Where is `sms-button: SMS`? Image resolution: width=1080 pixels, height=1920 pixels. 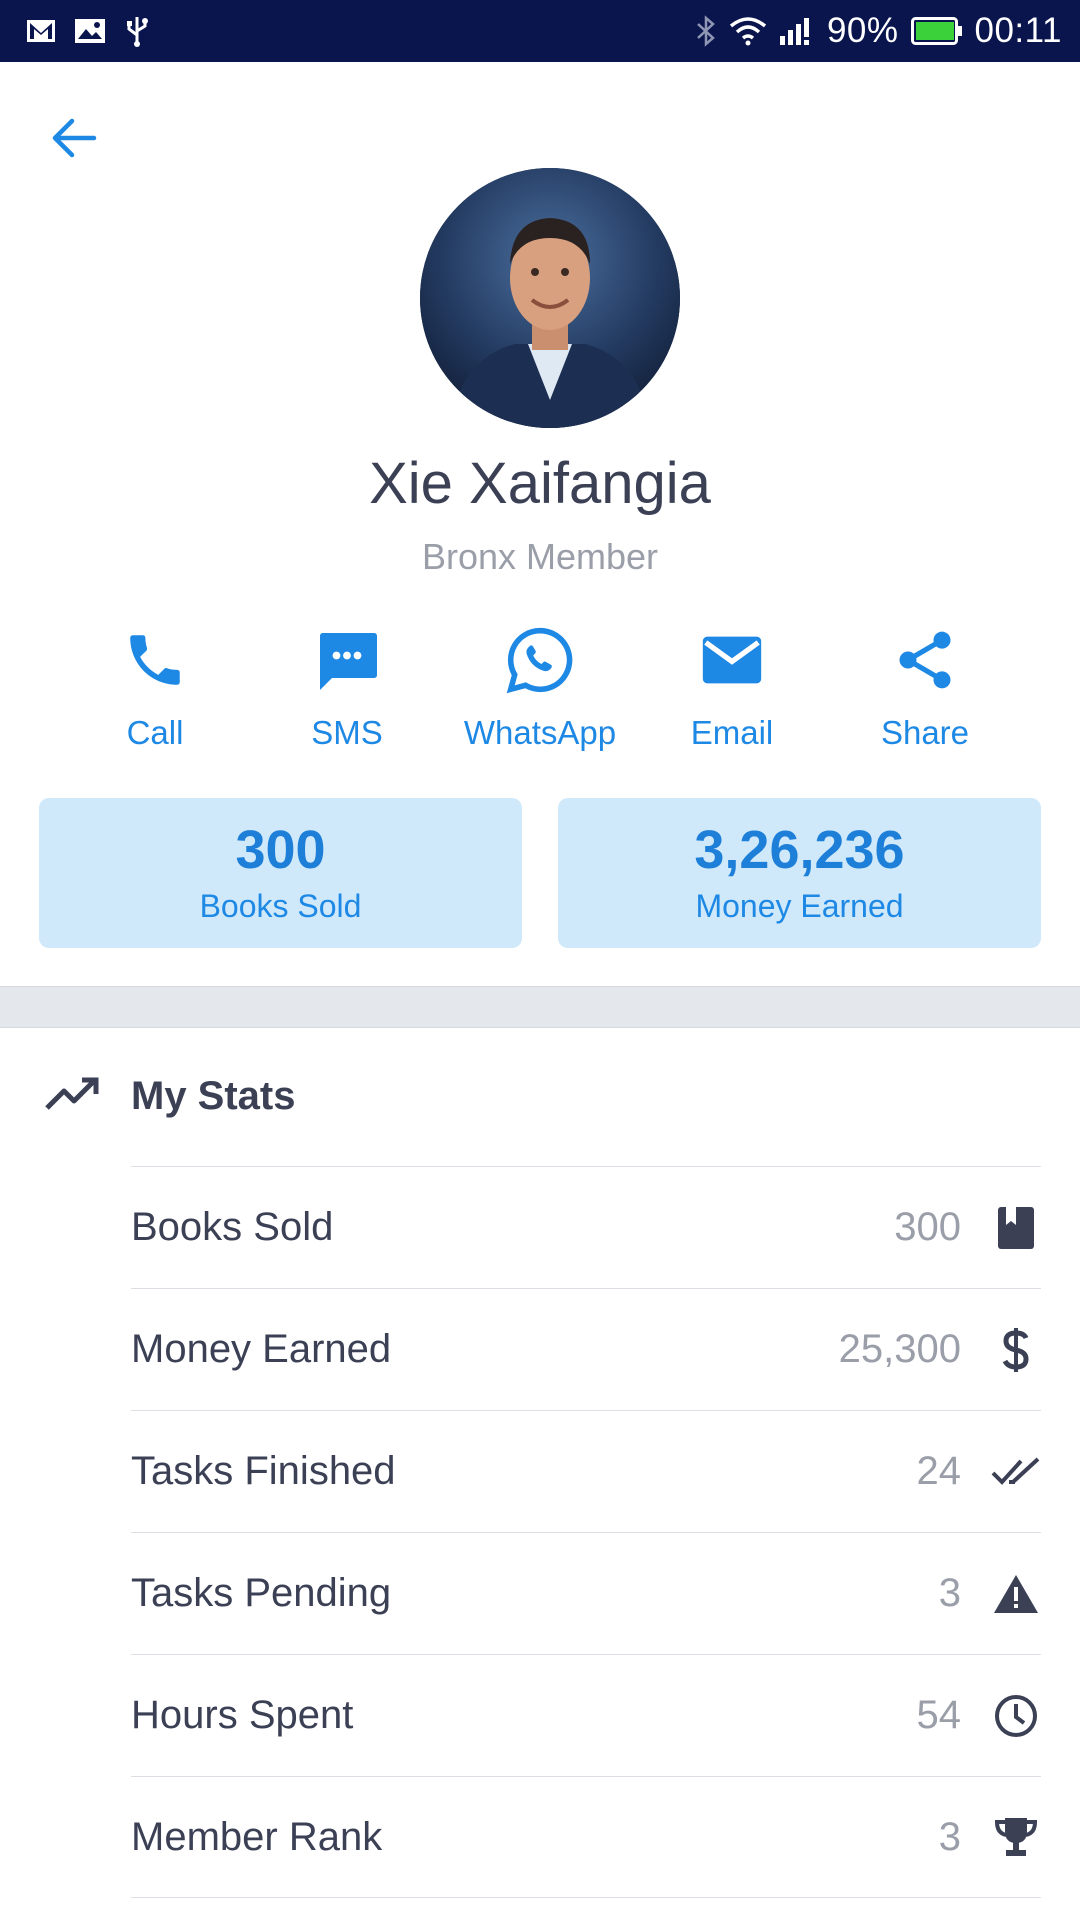
sms-button: SMS is located at coordinates (347, 690).